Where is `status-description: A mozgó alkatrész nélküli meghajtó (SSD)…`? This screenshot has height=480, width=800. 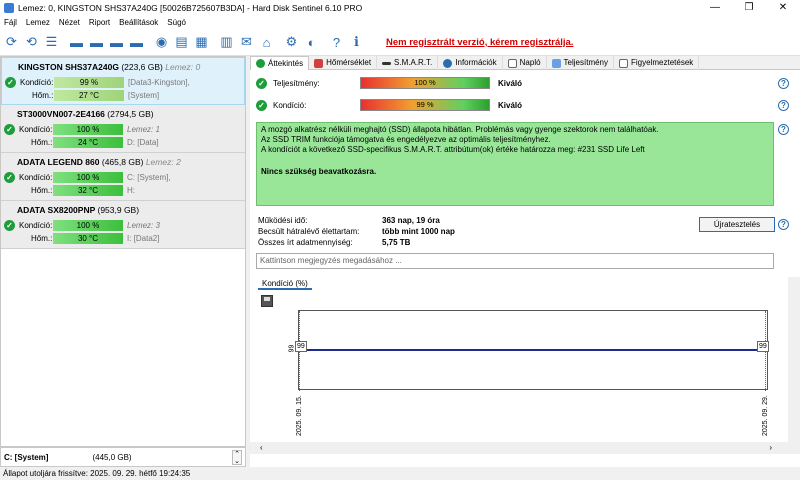
status-description: A mozgó alkatrész nélküli meghajtó (SSD)… is located at coordinates (515, 164).